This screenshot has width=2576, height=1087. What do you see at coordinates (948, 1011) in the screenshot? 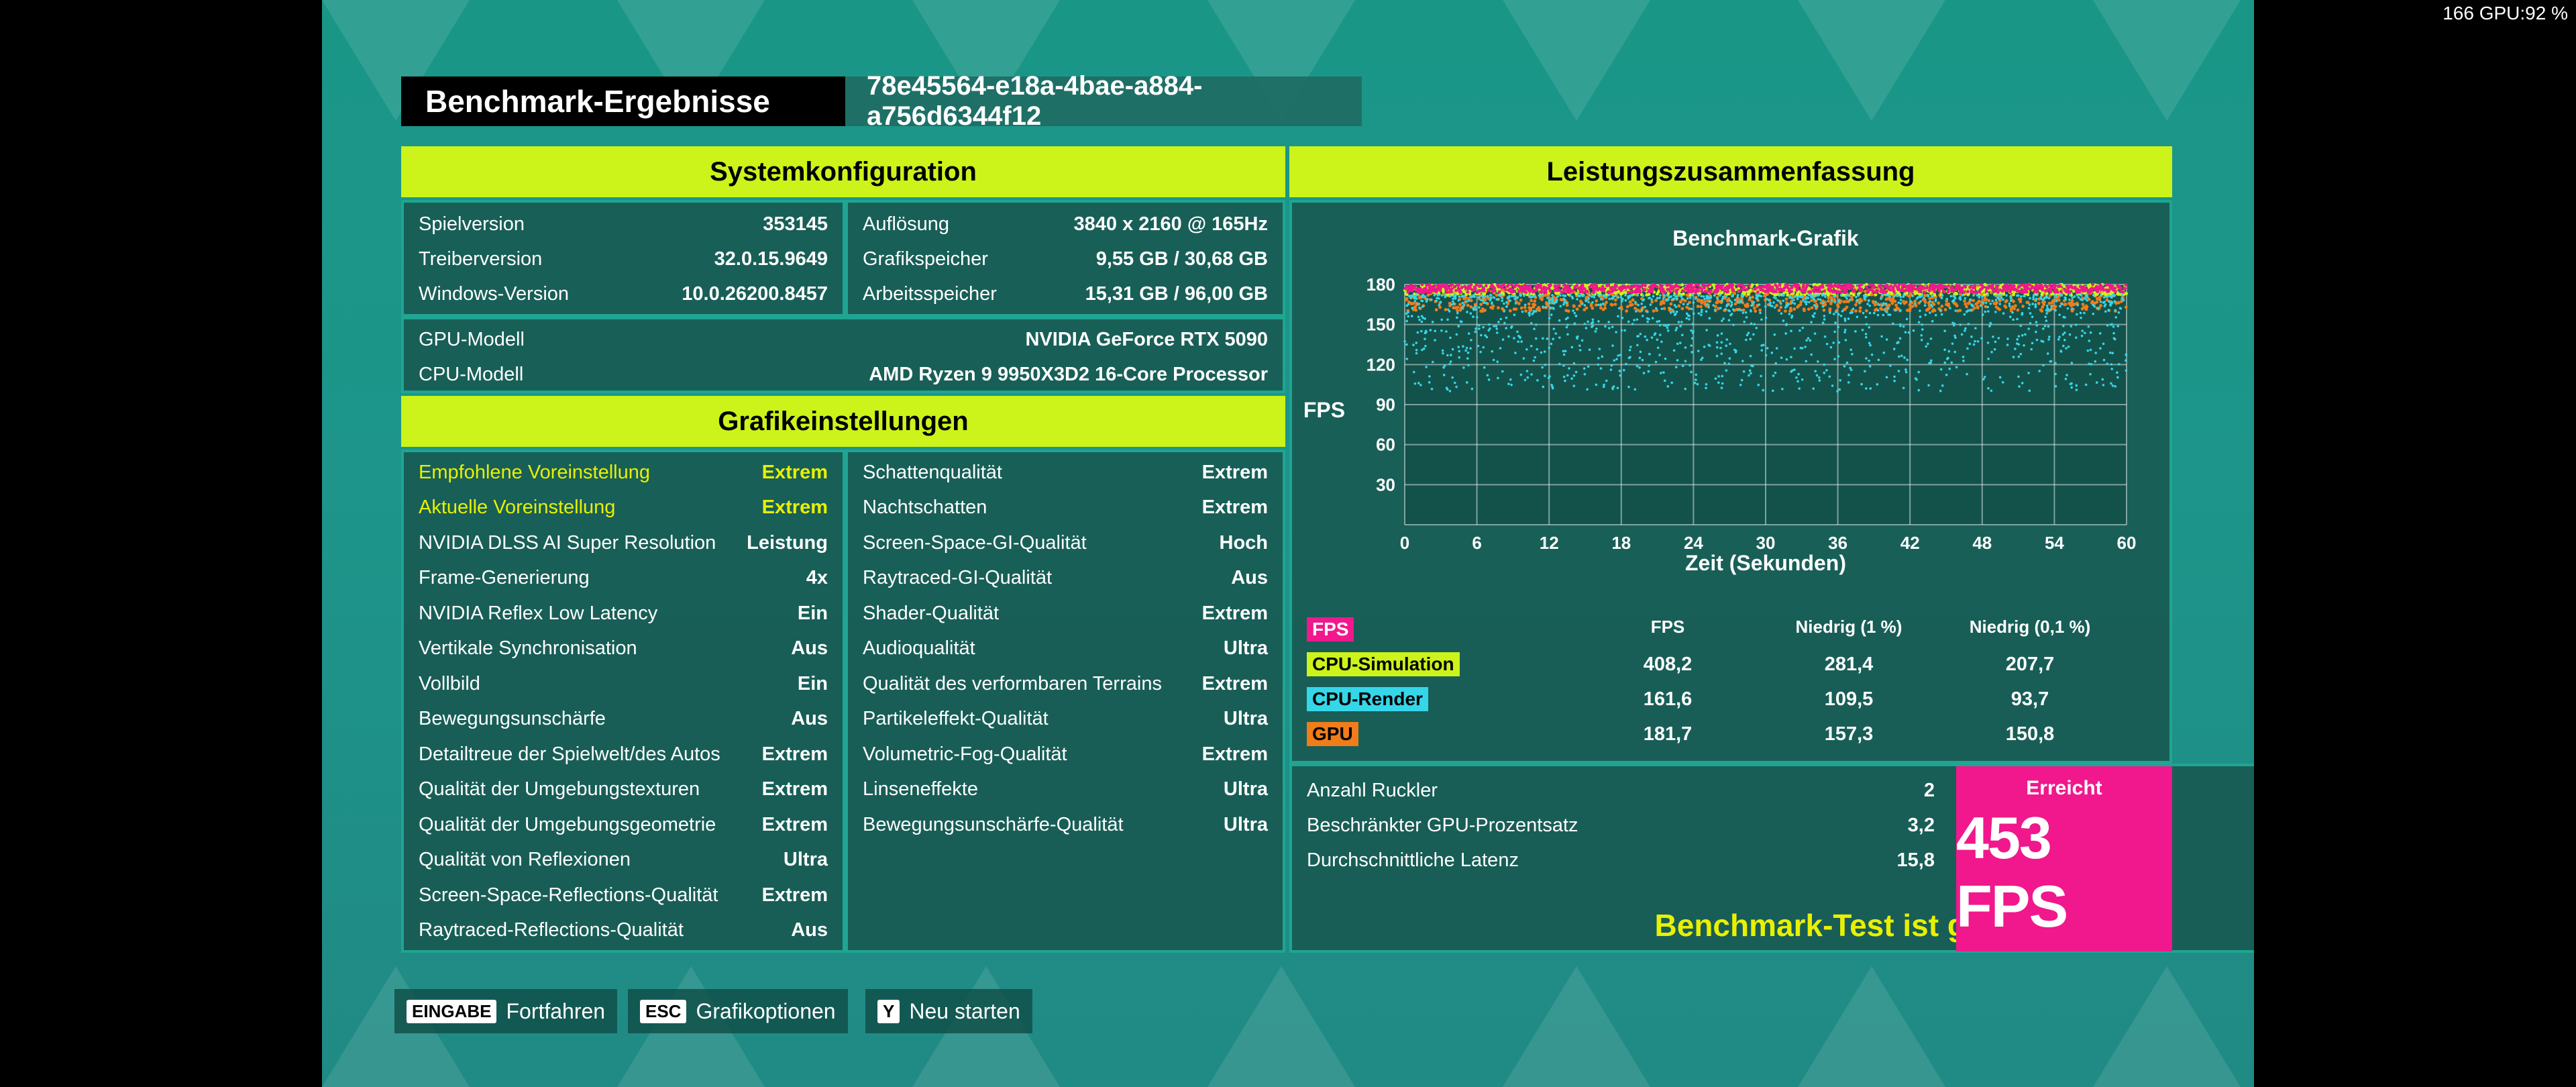
I see `restart-button: Y Neu starten` at bounding box center [948, 1011].